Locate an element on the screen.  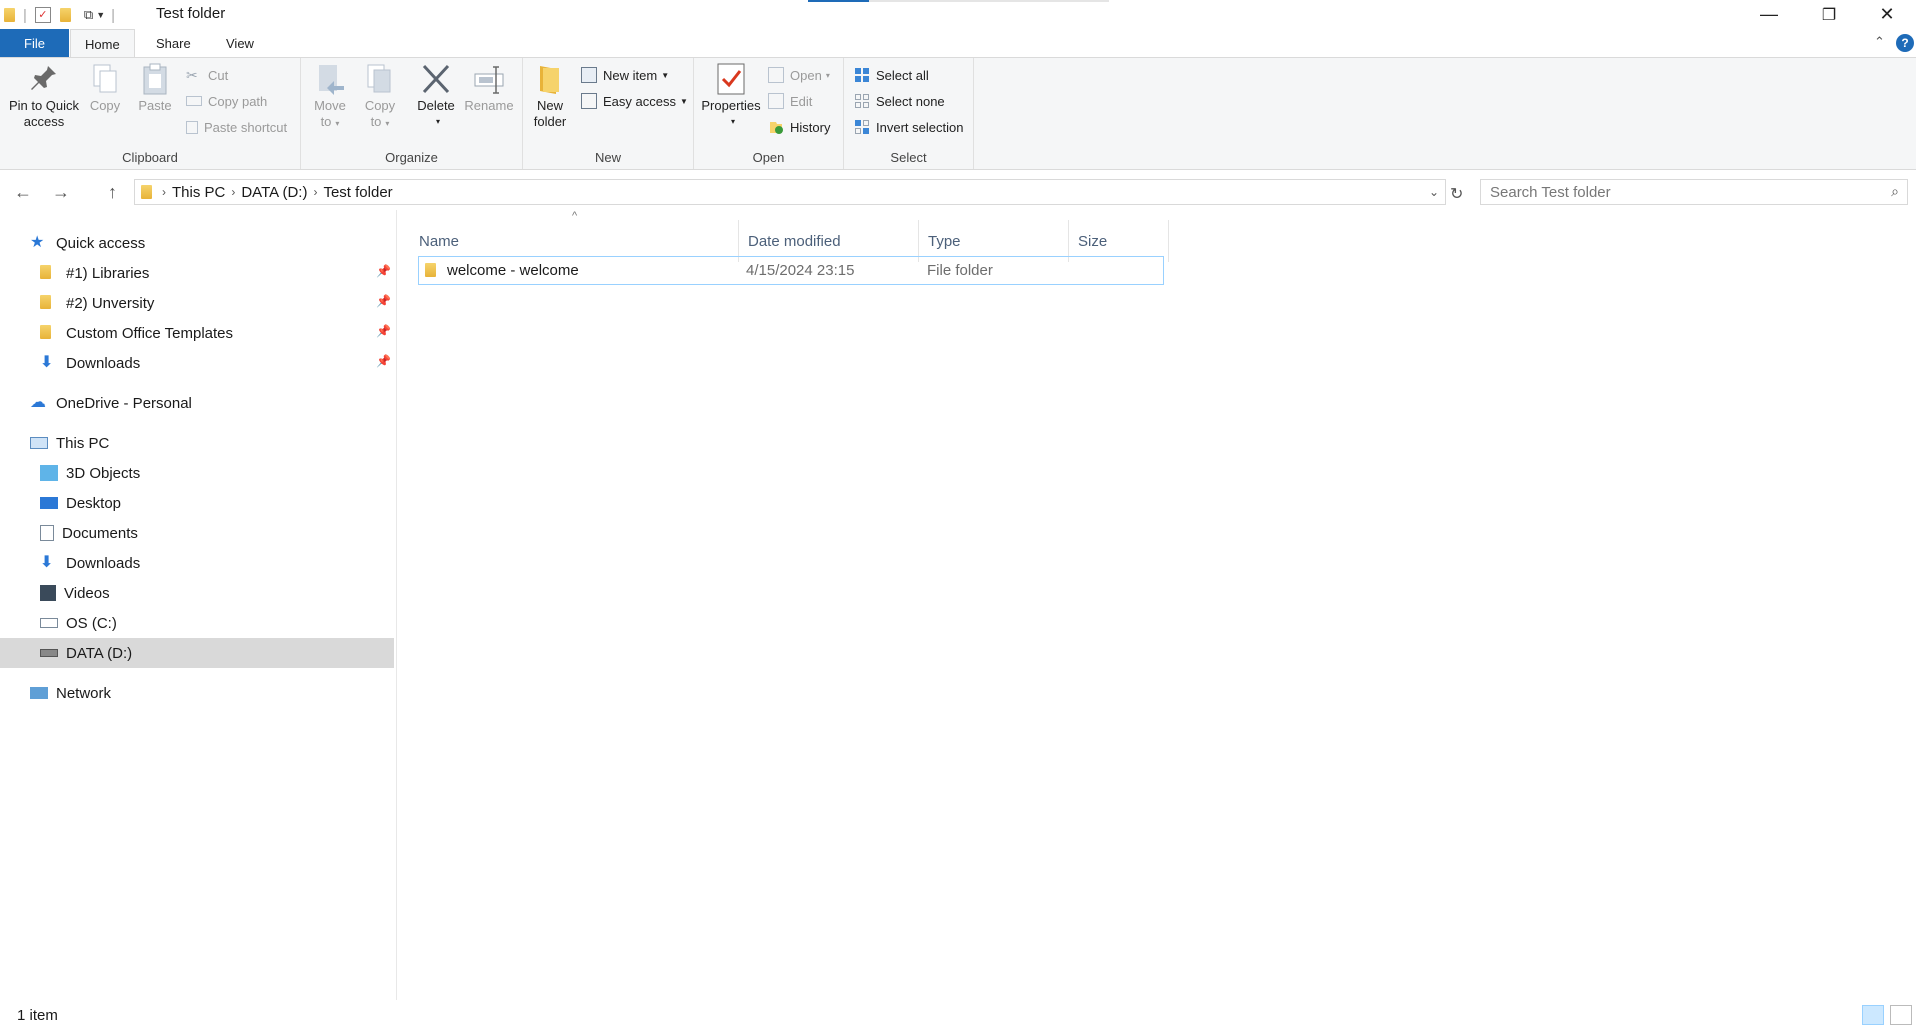
nav-quick-item: #2) Unversity is located at coordinates (97, 303).